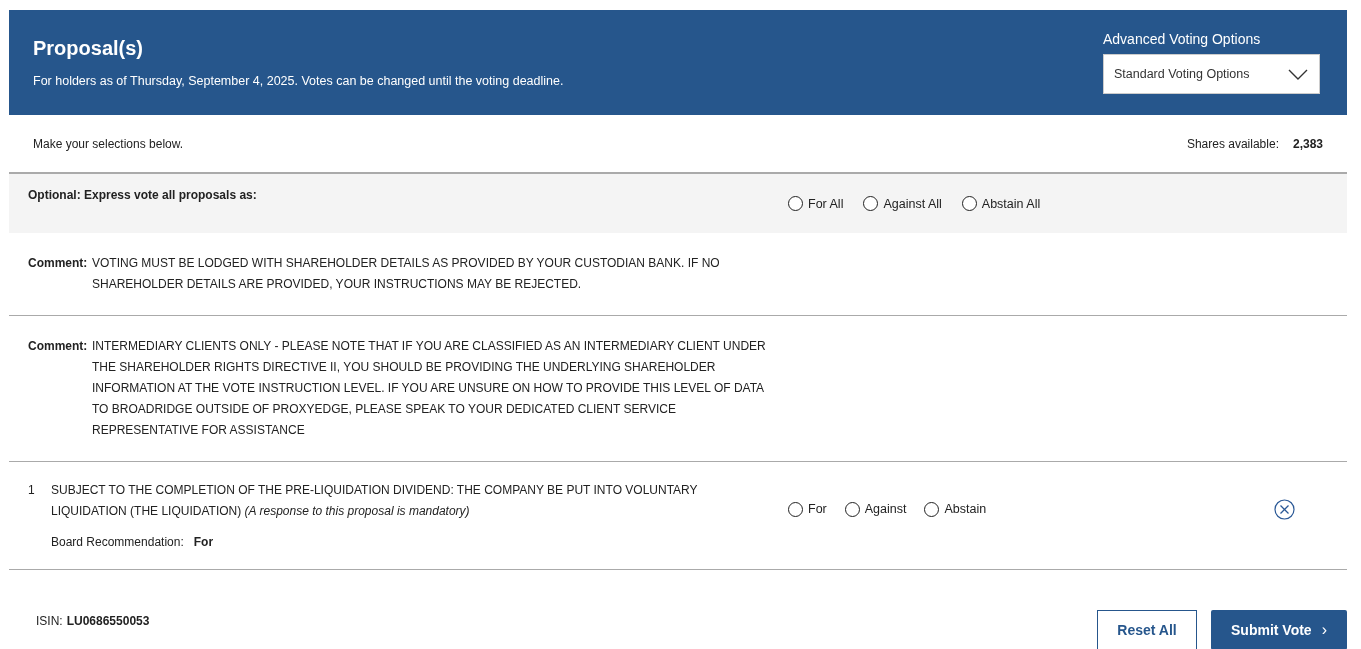 Image resolution: width=1361 pixels, height=649 pixels. Describe the element at coordinates (89, 48) in the screenshot. I see `page-title: Proposal(s)` at that location.